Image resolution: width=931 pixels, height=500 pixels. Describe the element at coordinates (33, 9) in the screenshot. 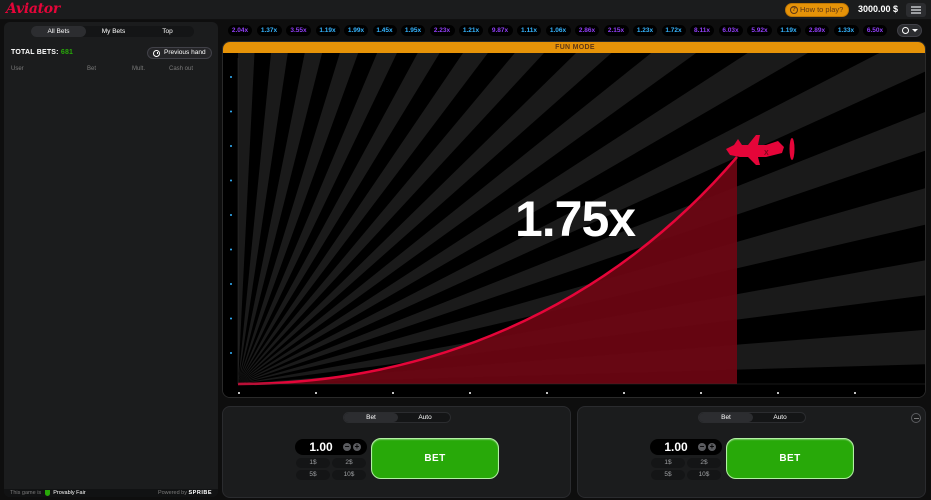

I see `aviator-logo: Aviator` at that location.